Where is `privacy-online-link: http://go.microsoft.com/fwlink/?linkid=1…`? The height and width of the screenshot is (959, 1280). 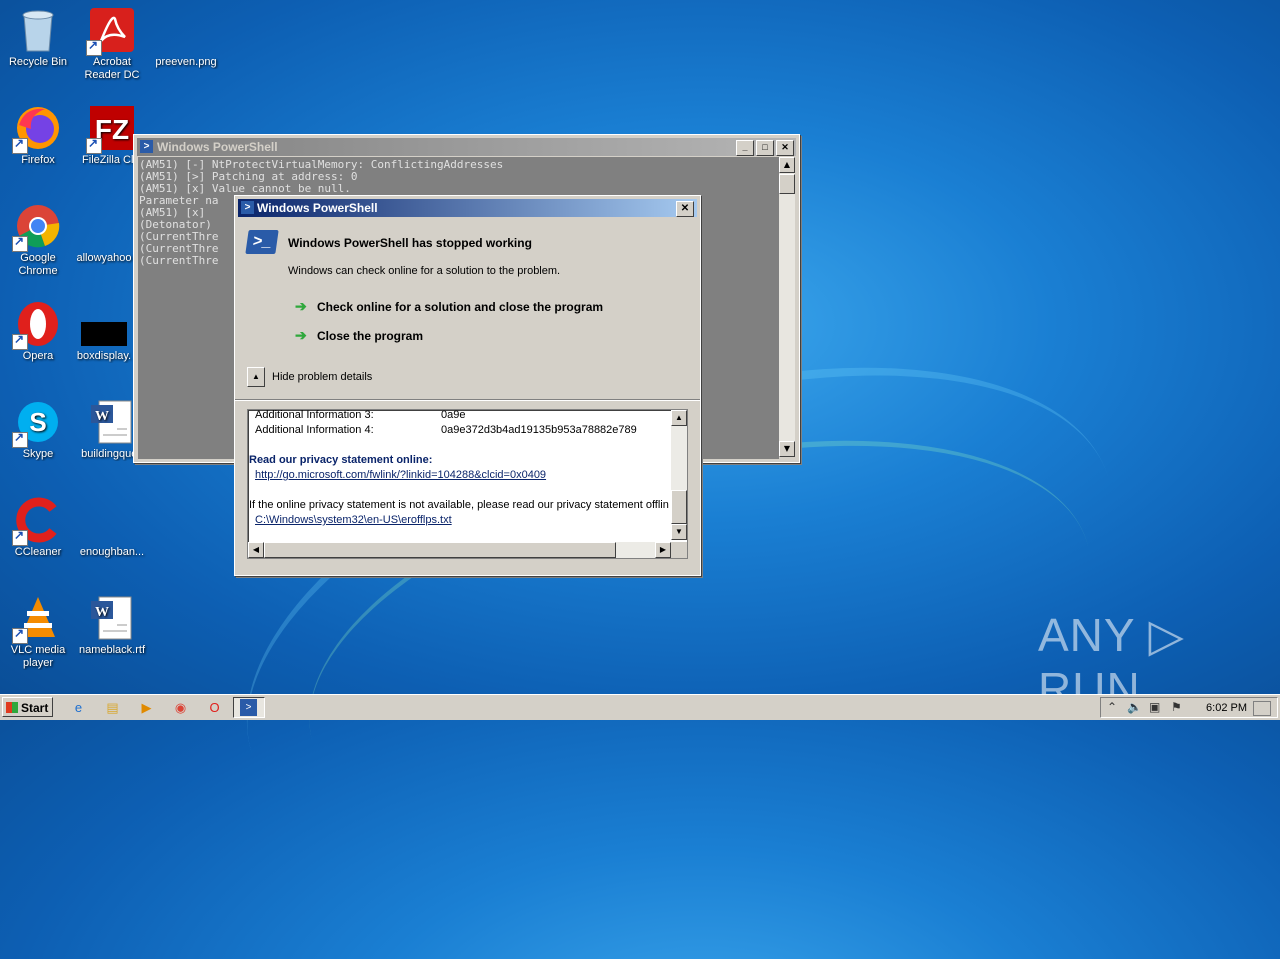 privacy-online-link: http://go.microsoft.com/fwlink/?linkid=1… is located at coordinates (400, 475).